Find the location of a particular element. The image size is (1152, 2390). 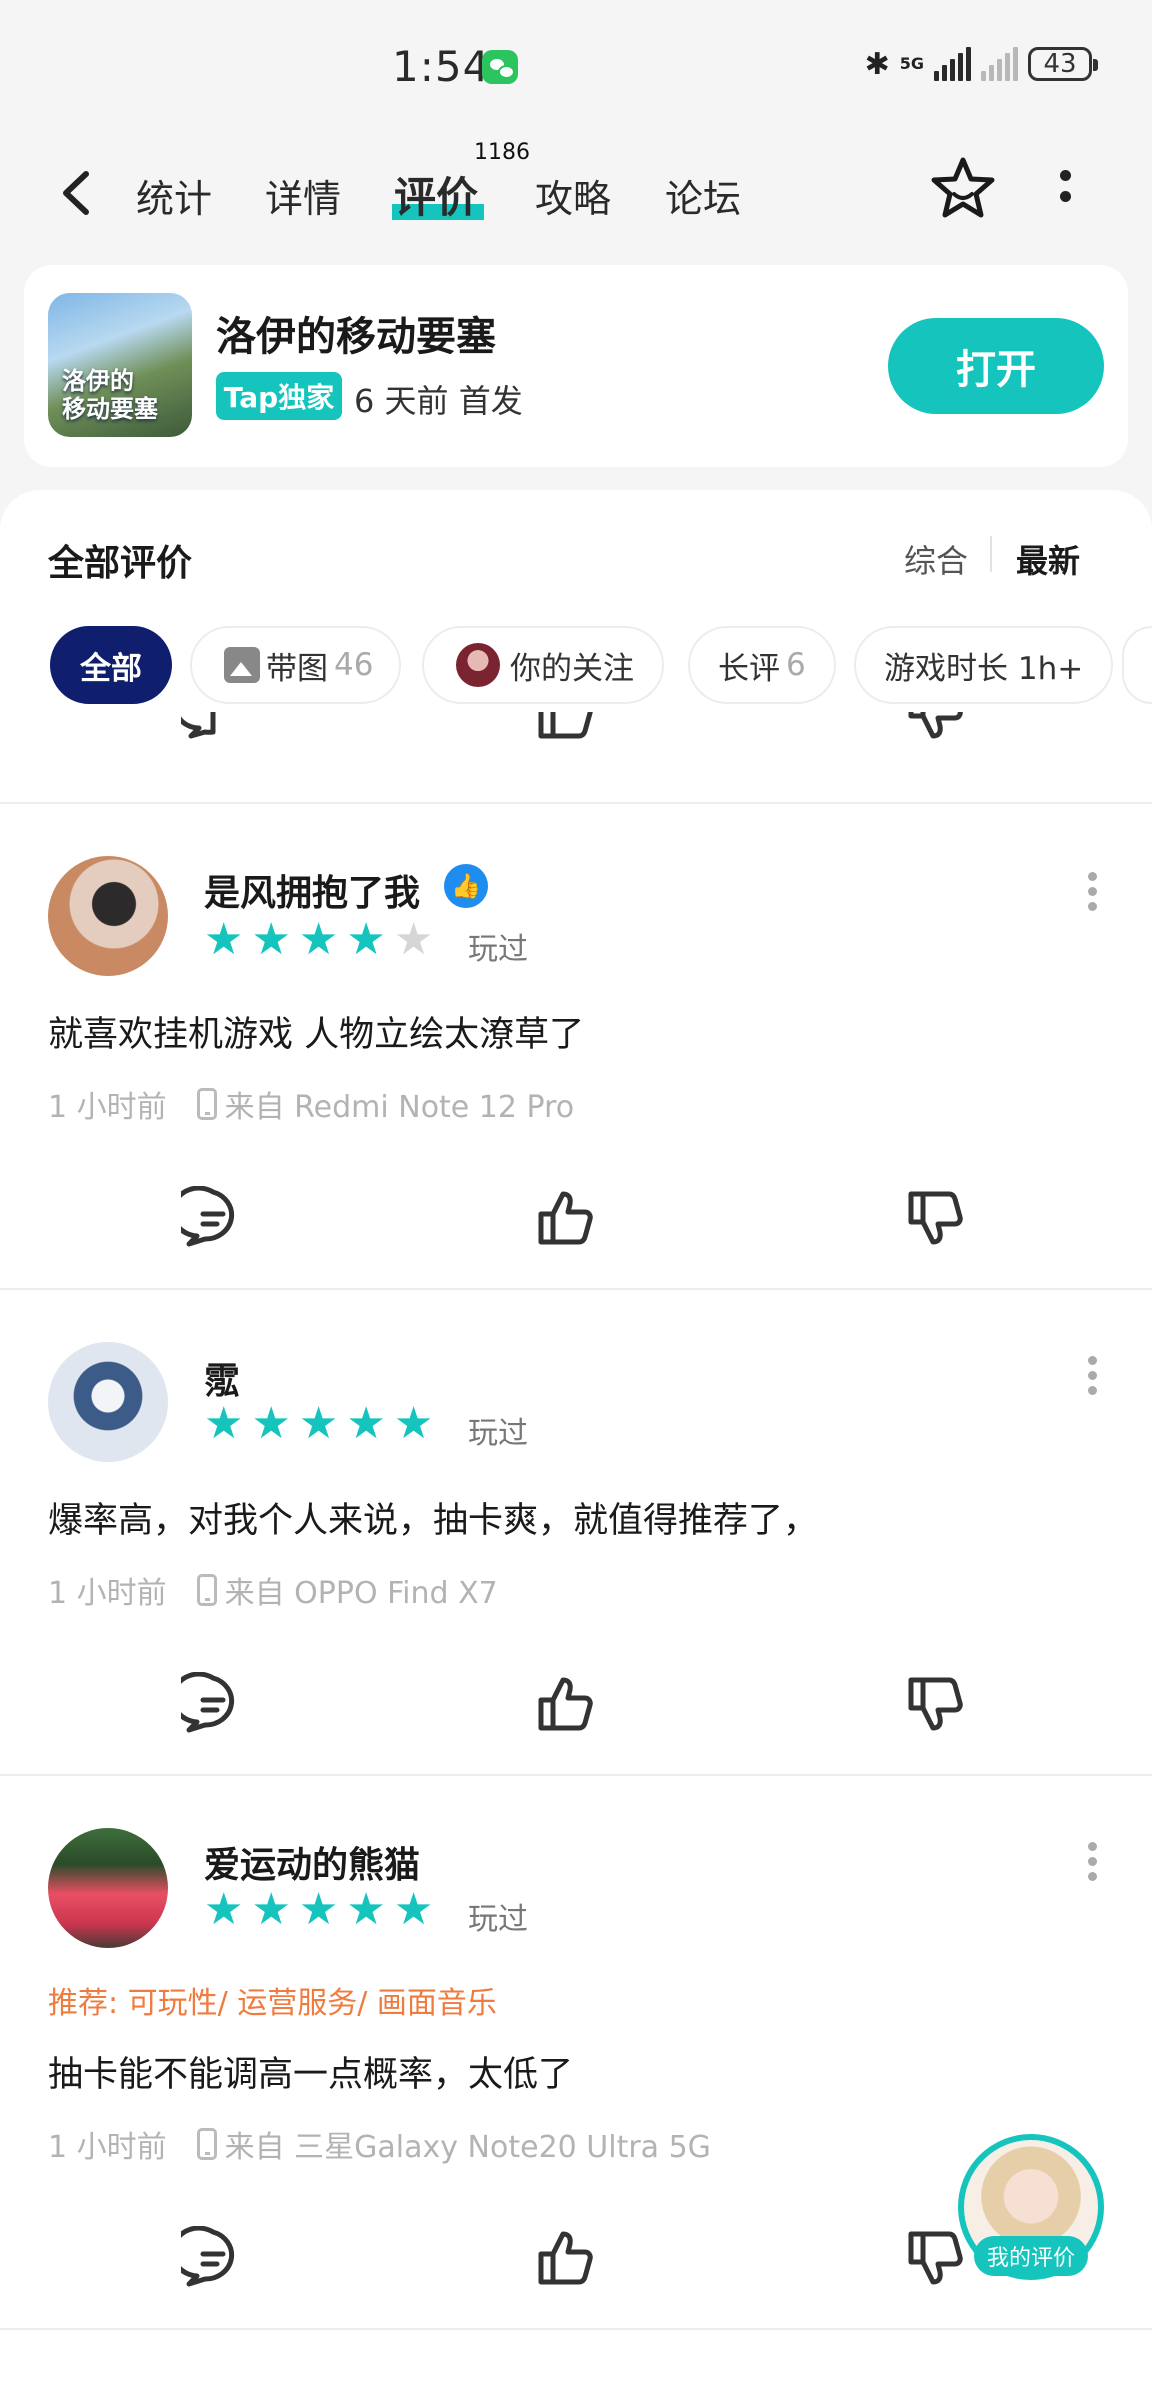

more-options-icon is located at coordinates (1066, 192).